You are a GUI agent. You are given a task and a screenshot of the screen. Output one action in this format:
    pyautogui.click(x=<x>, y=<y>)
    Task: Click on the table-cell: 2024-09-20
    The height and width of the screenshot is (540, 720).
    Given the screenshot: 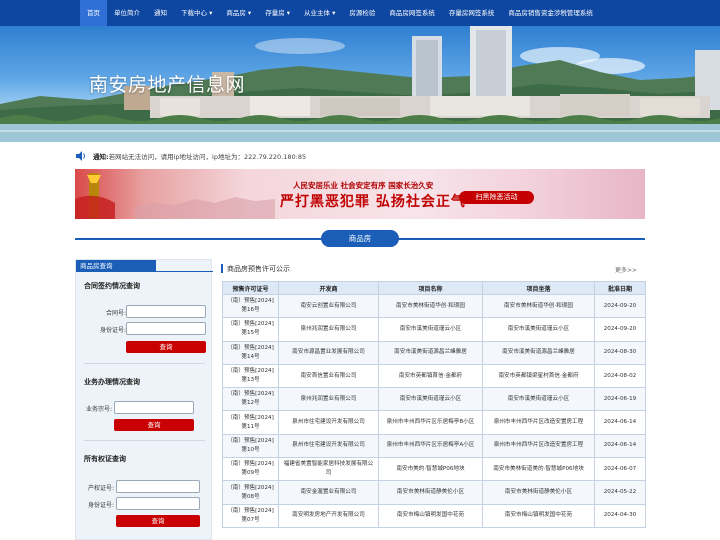 What is the action you would take?
    pyautogui.click(x=620, y=329)
    